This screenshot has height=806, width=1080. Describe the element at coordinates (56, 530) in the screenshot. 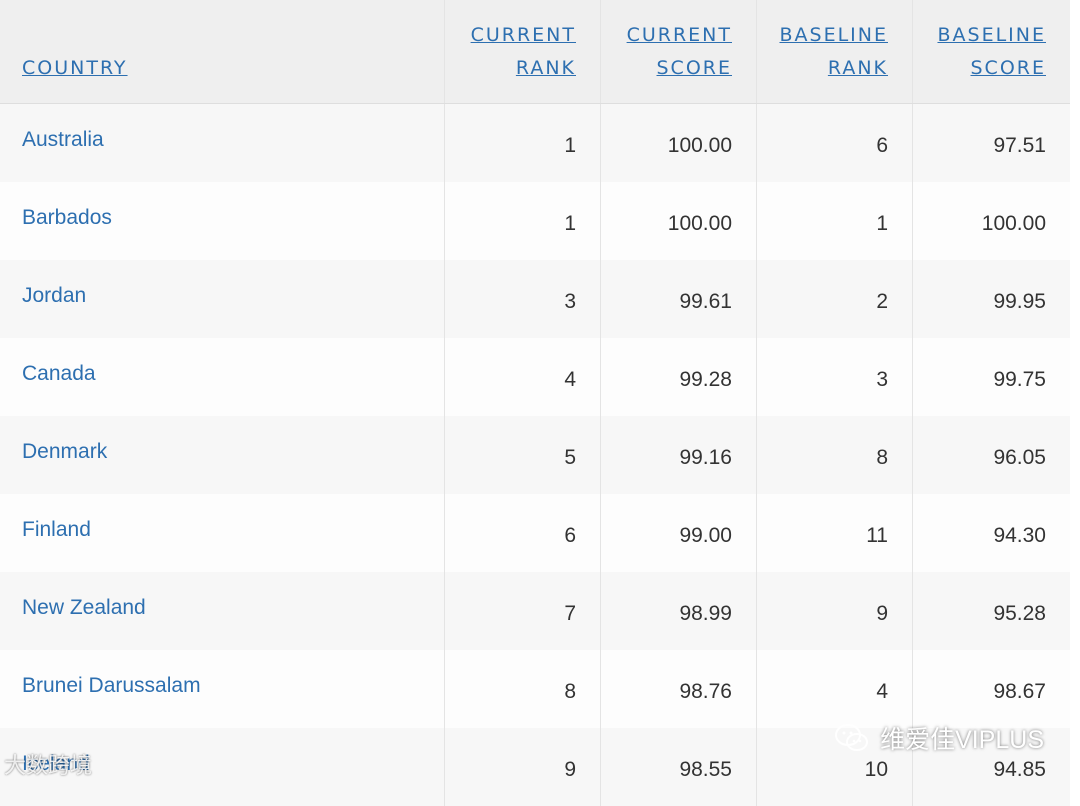

I see `country-link: Finland` at that location.